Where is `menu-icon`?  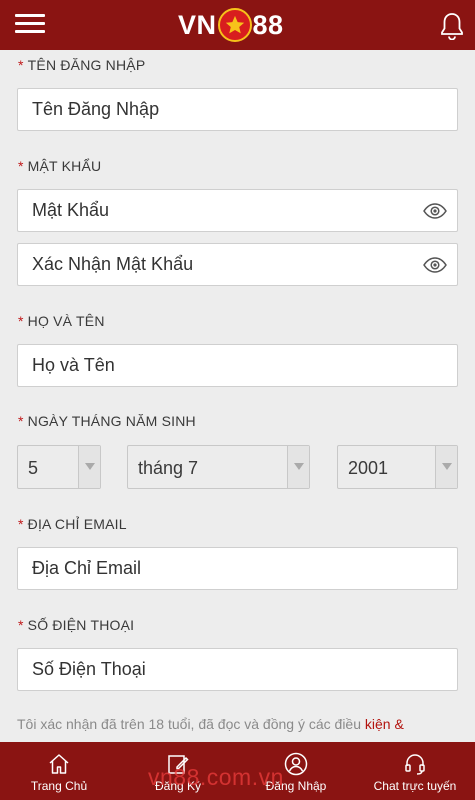
menu-icon is located at coordinates (31, 24).